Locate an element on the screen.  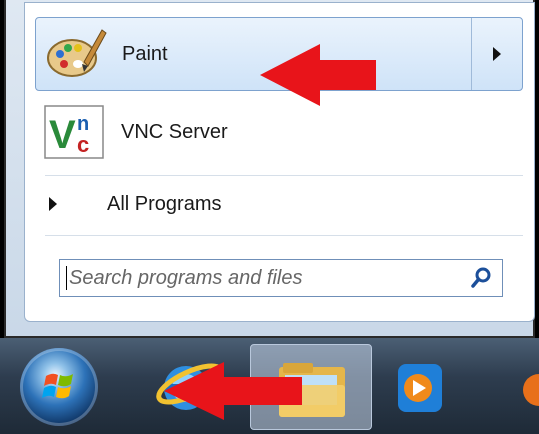
svg-text: V is located at coordinates (62, 135).